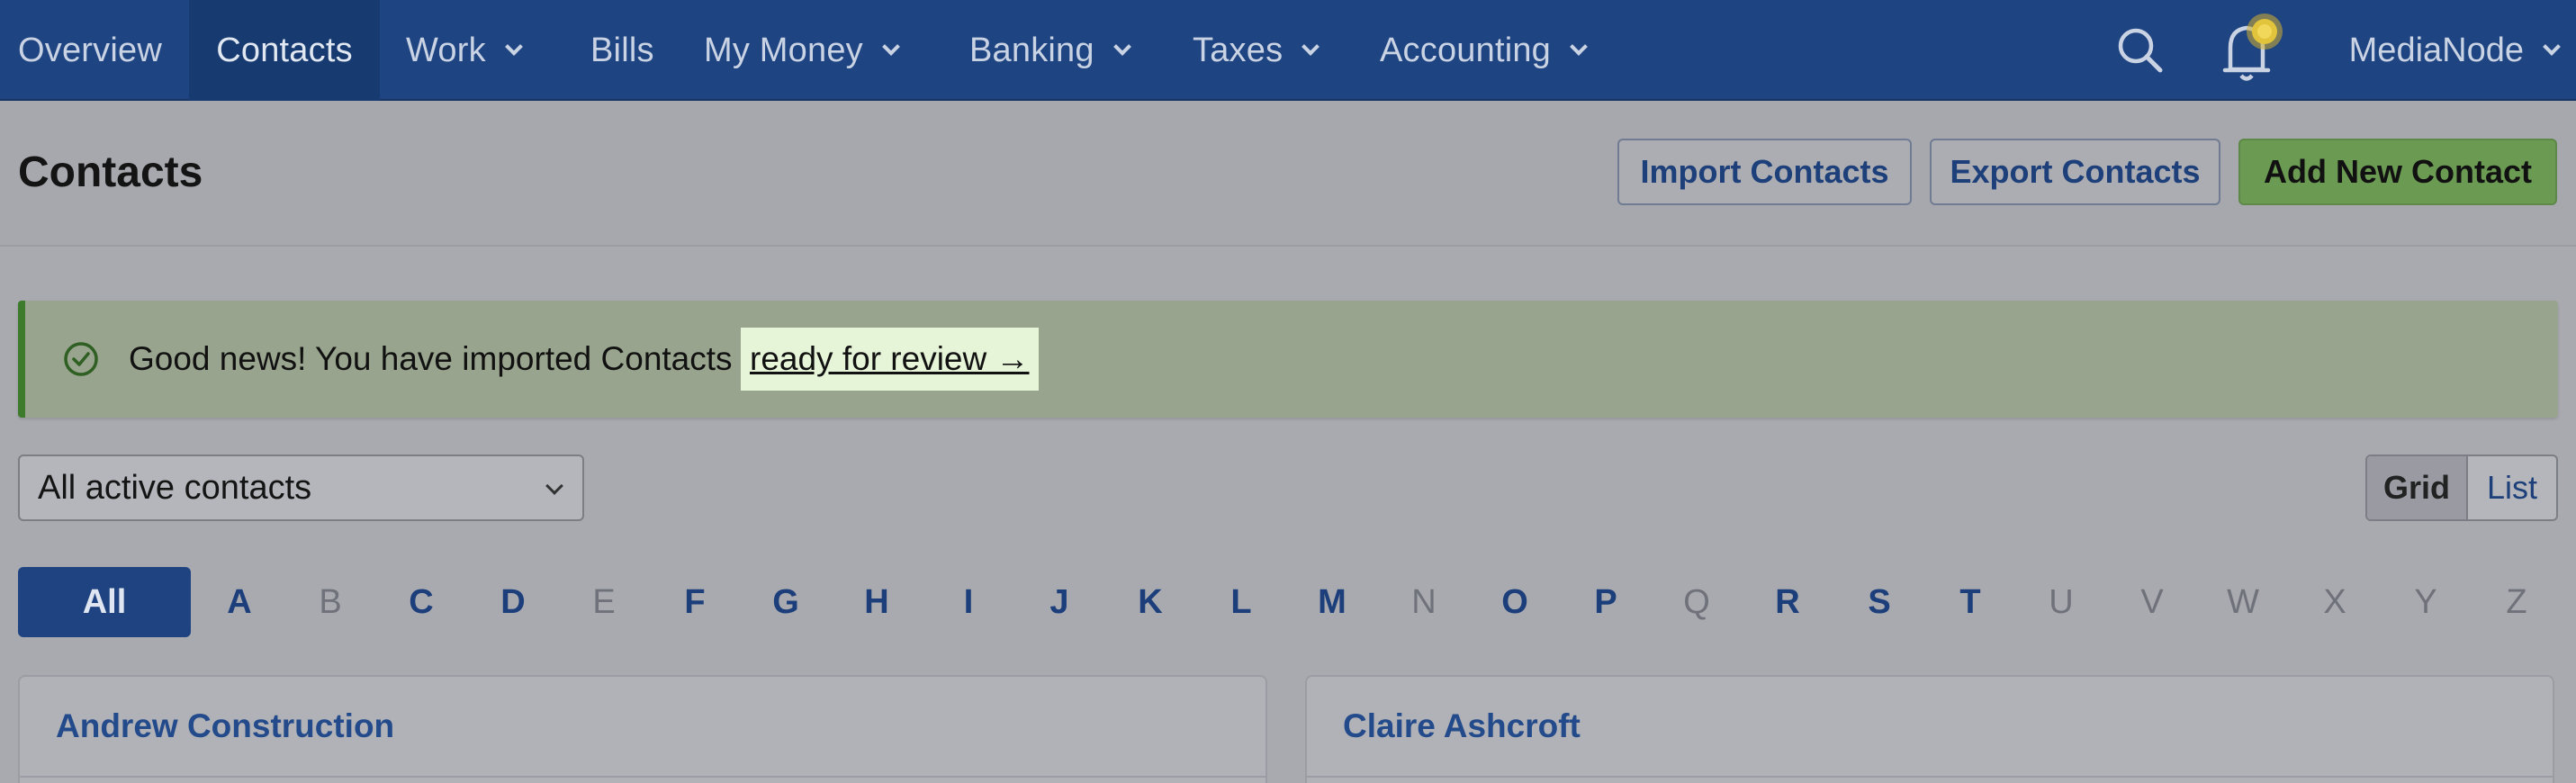 This screenshot has height=783, width=2576. Describe the element at coordinates (81, 359) in the screenshot. I see `check-circle-icon` at that location.